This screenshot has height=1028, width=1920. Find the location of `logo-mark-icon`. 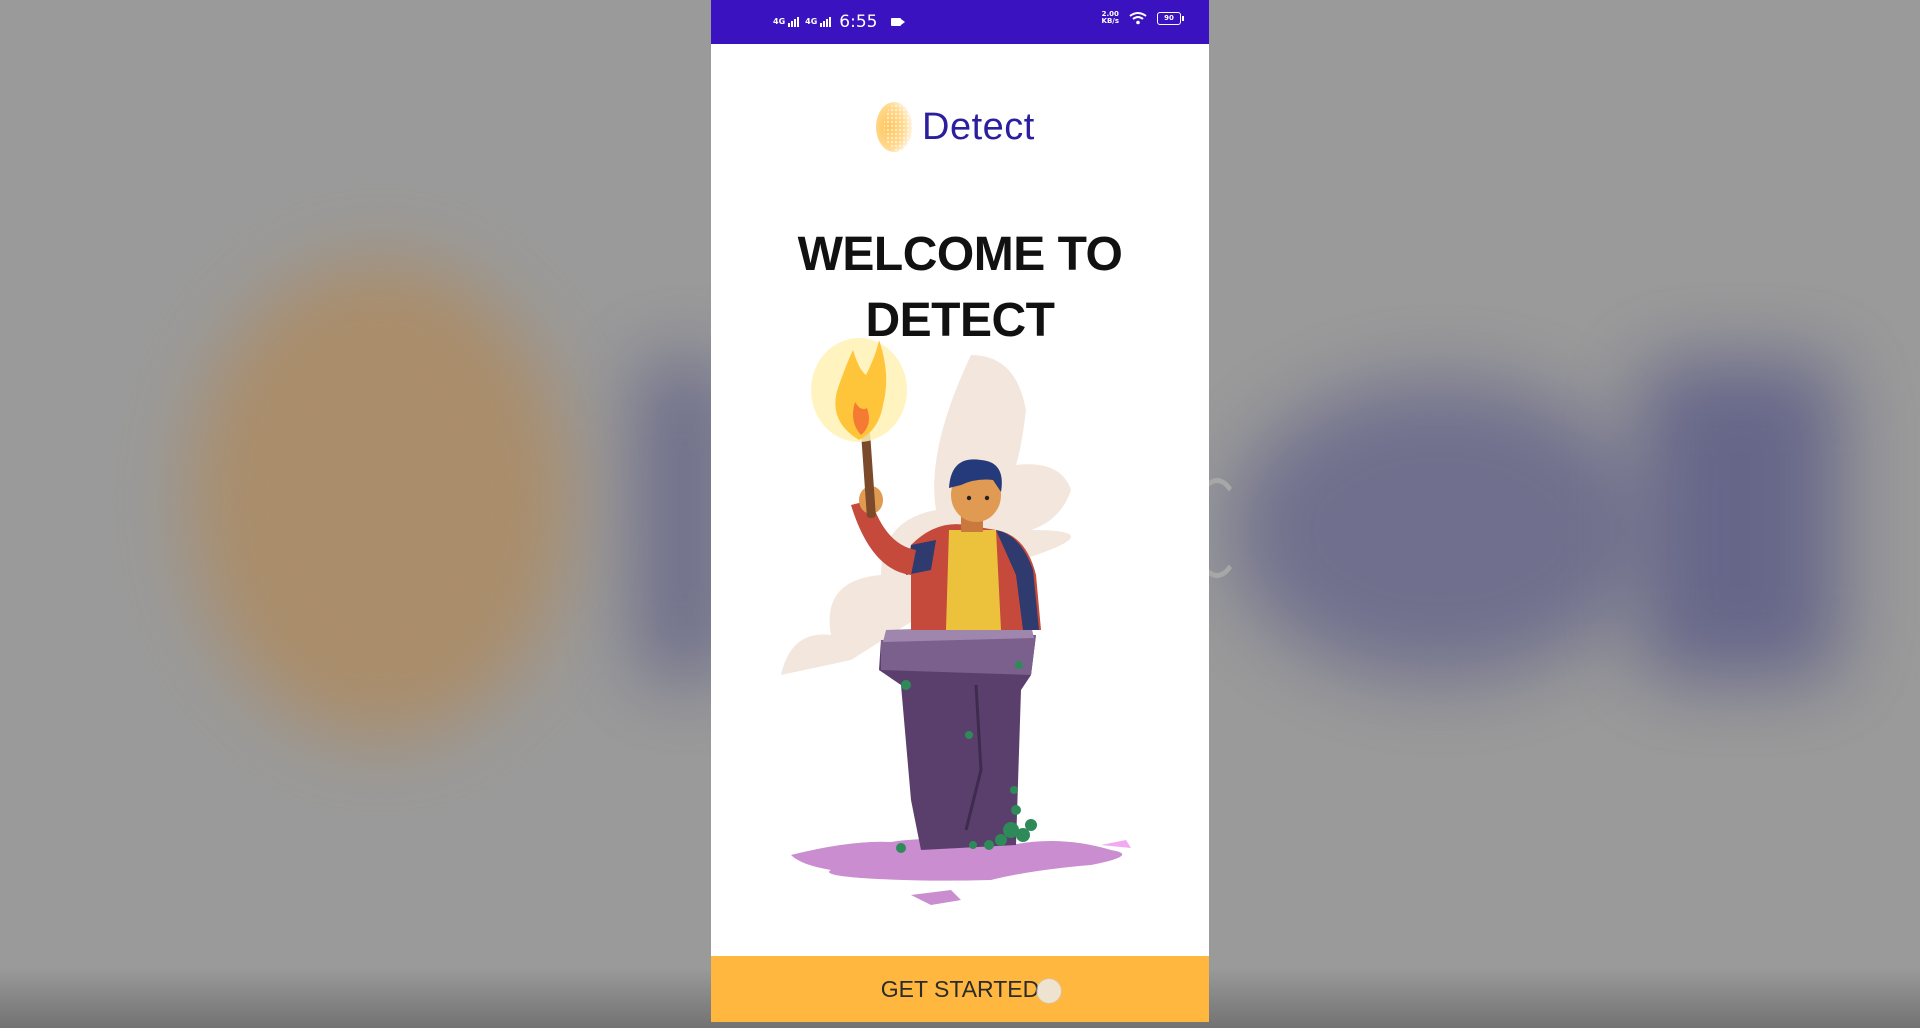

logo-mark-icon is located at coordinates (894, 127).